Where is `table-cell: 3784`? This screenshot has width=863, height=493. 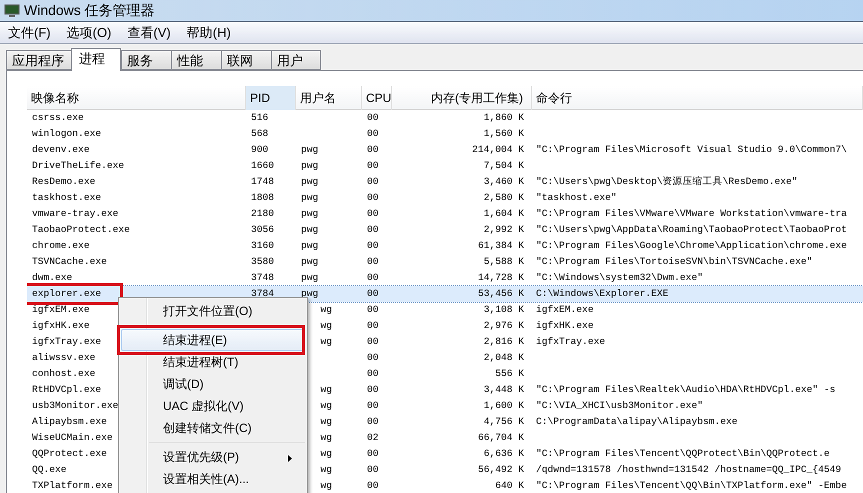 table-cell: 3784 is located at coordinates (262, 293).